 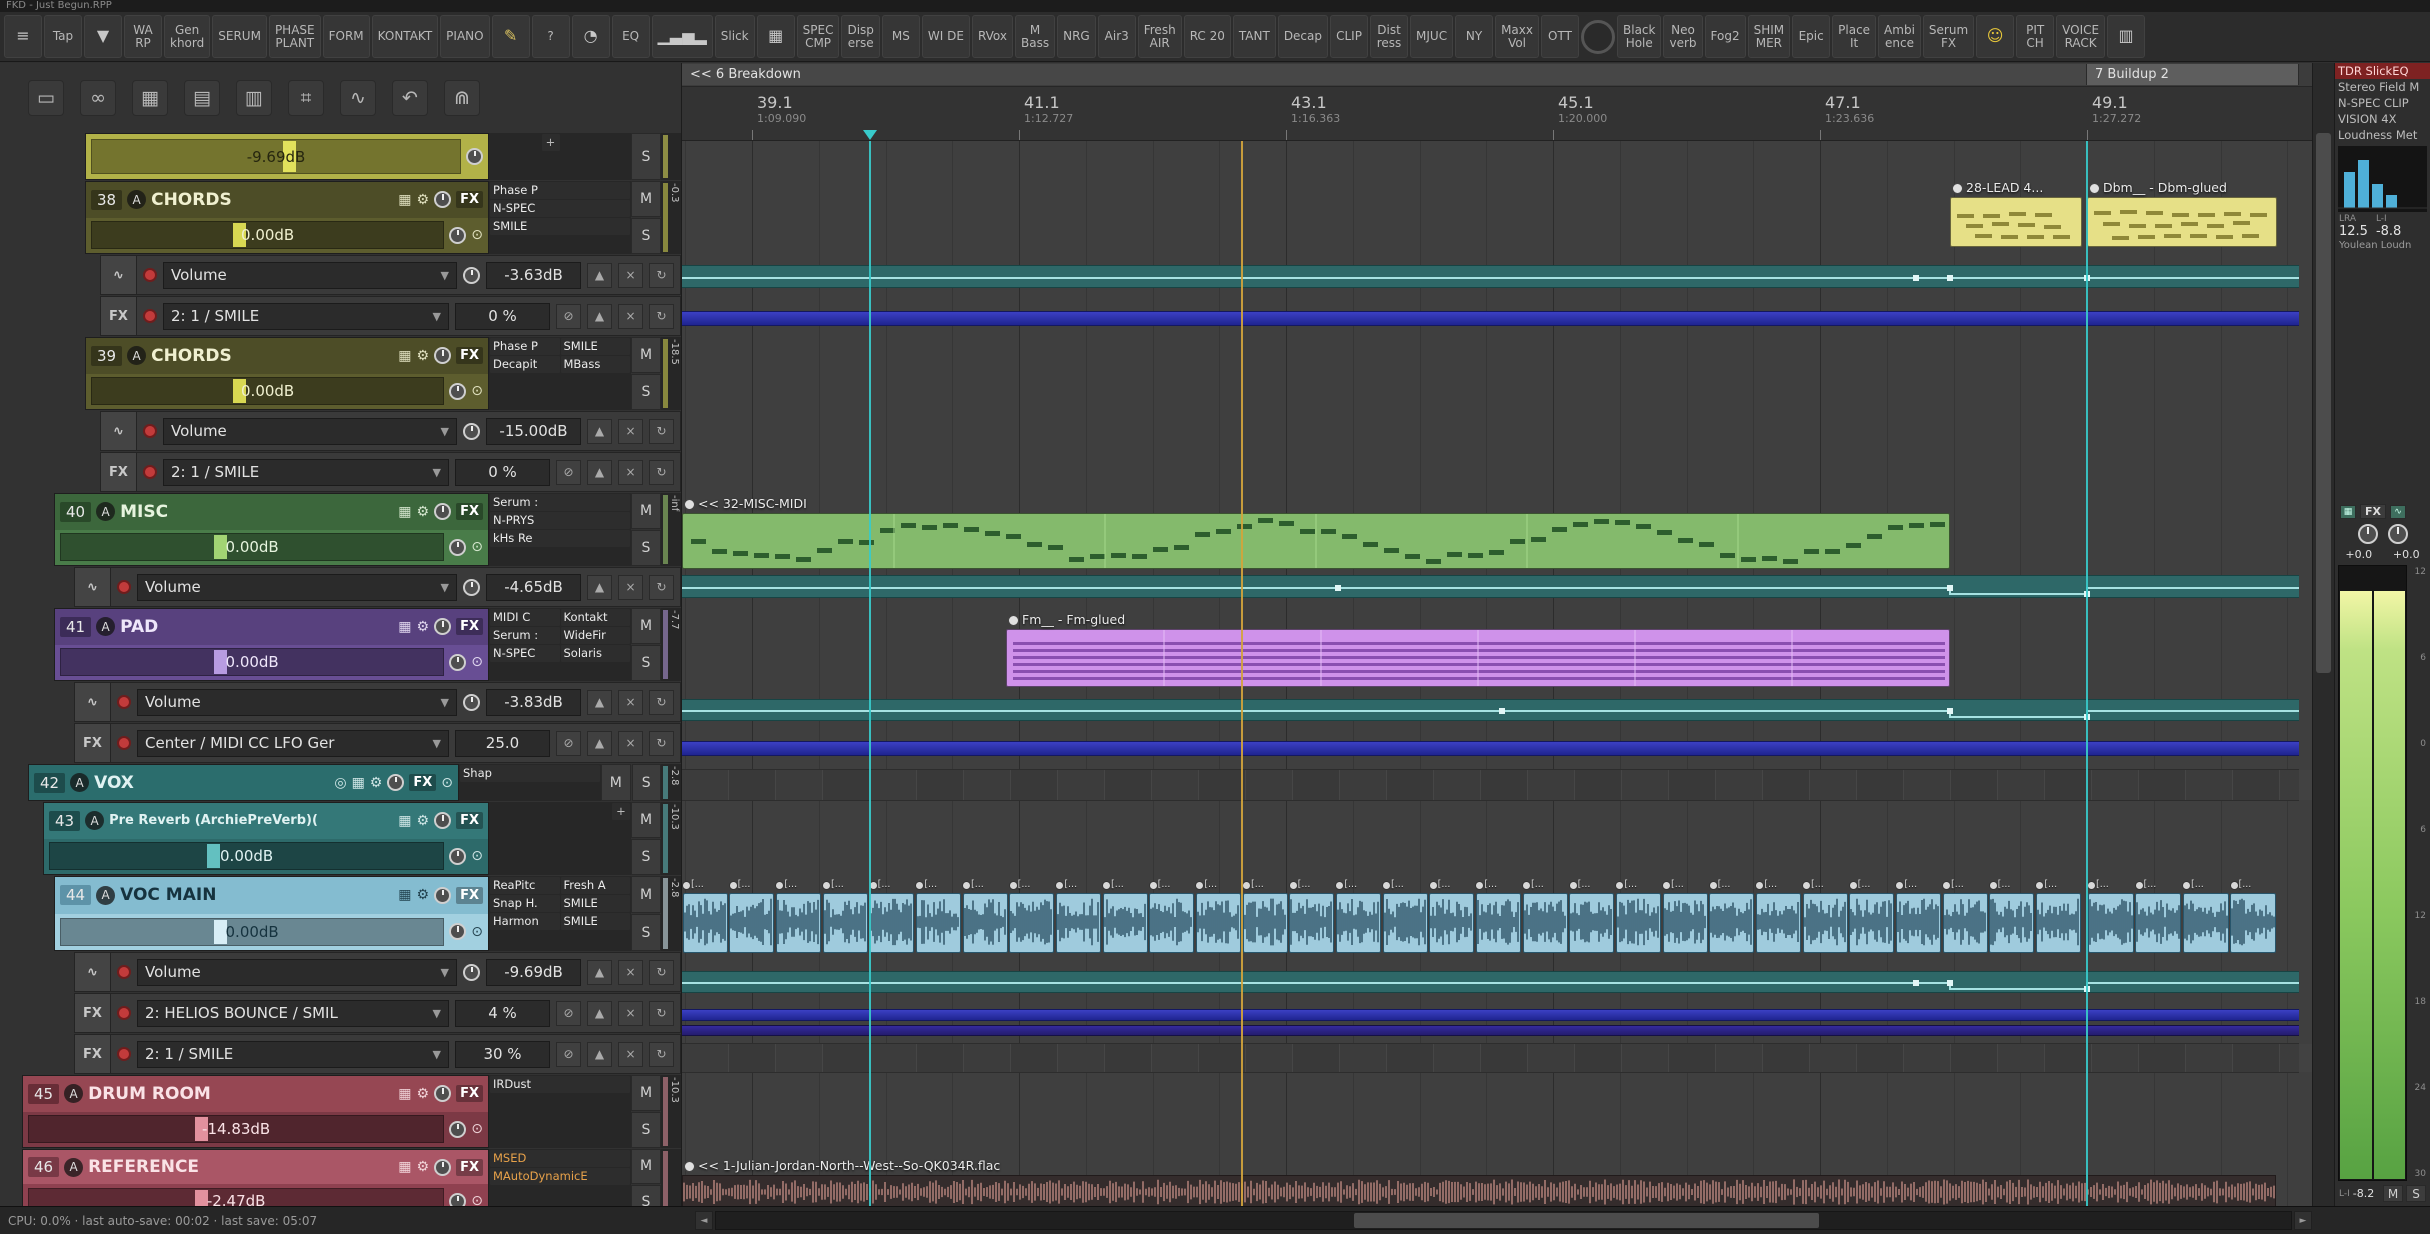 What do you see at coordinates (358, 783) in the screenshot?
I see `routing-grid-icon: ▦` at bounding box center [358, 783].